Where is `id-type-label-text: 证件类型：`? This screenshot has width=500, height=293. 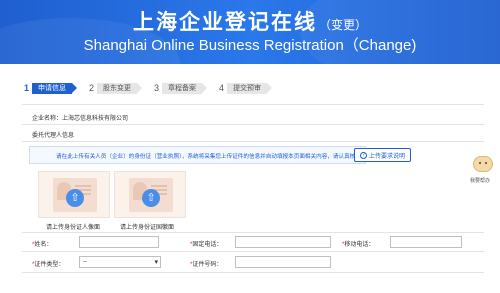
id-type-label-text: 证件类型： is located at coordinates (49, 265).